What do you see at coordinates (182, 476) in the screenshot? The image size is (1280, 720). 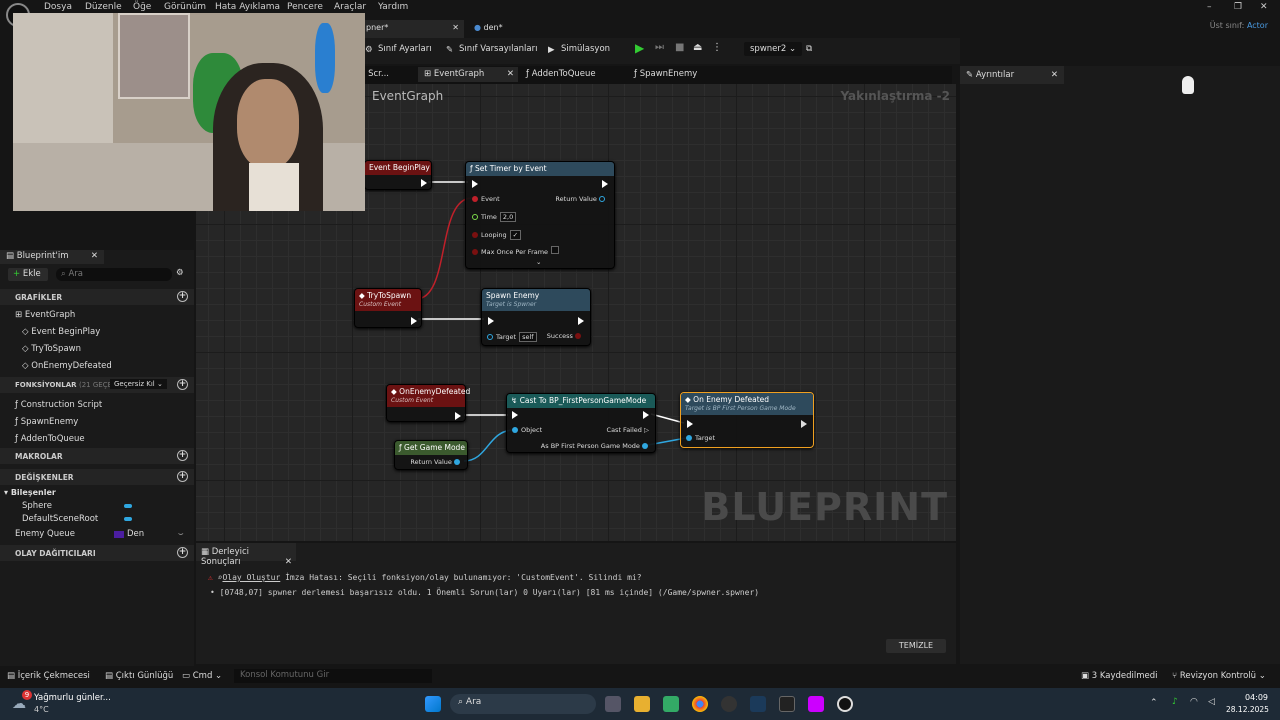 I see `add-variable-icon: +` at bounding box center [182, 476].